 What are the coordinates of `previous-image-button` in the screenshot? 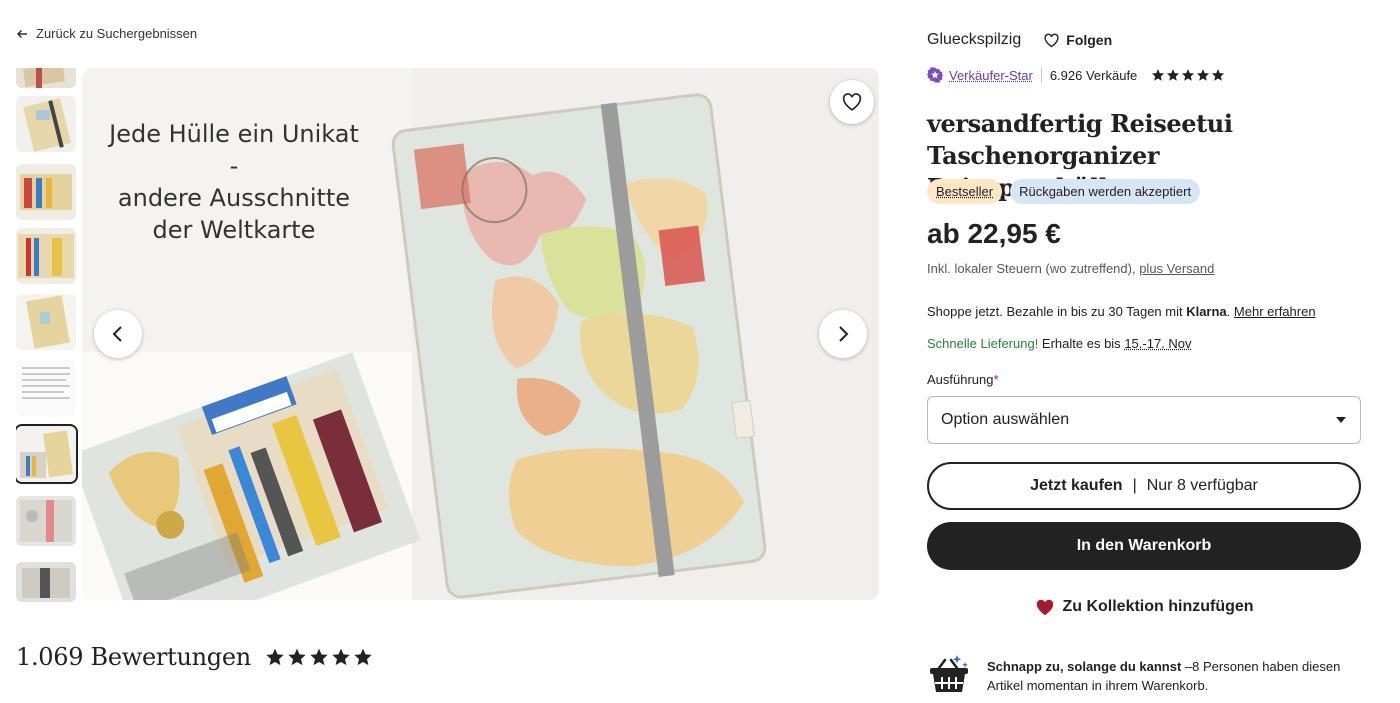 It's located at (118, 334).